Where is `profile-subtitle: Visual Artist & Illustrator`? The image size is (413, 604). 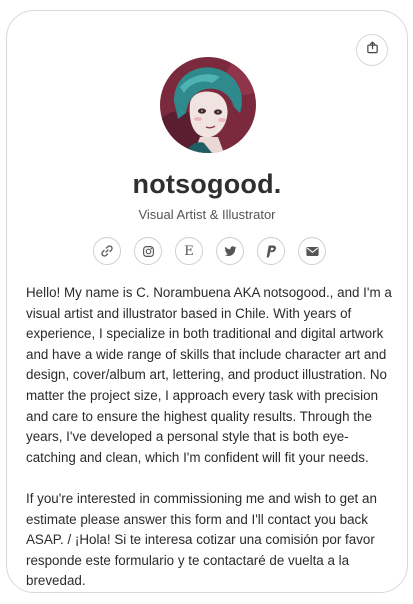
profile-subtitle: Visual Artist & Illustrator is located at coordinates (207, 214).